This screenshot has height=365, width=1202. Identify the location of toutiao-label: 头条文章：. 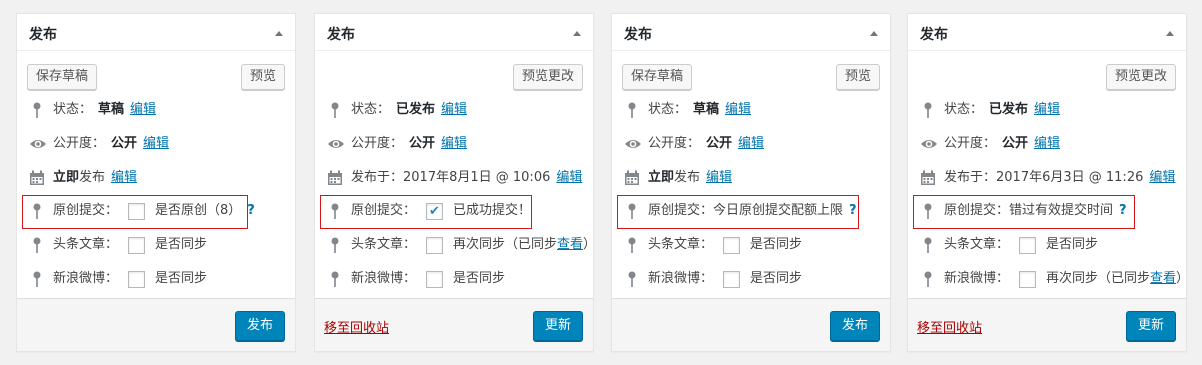
(86, 244).